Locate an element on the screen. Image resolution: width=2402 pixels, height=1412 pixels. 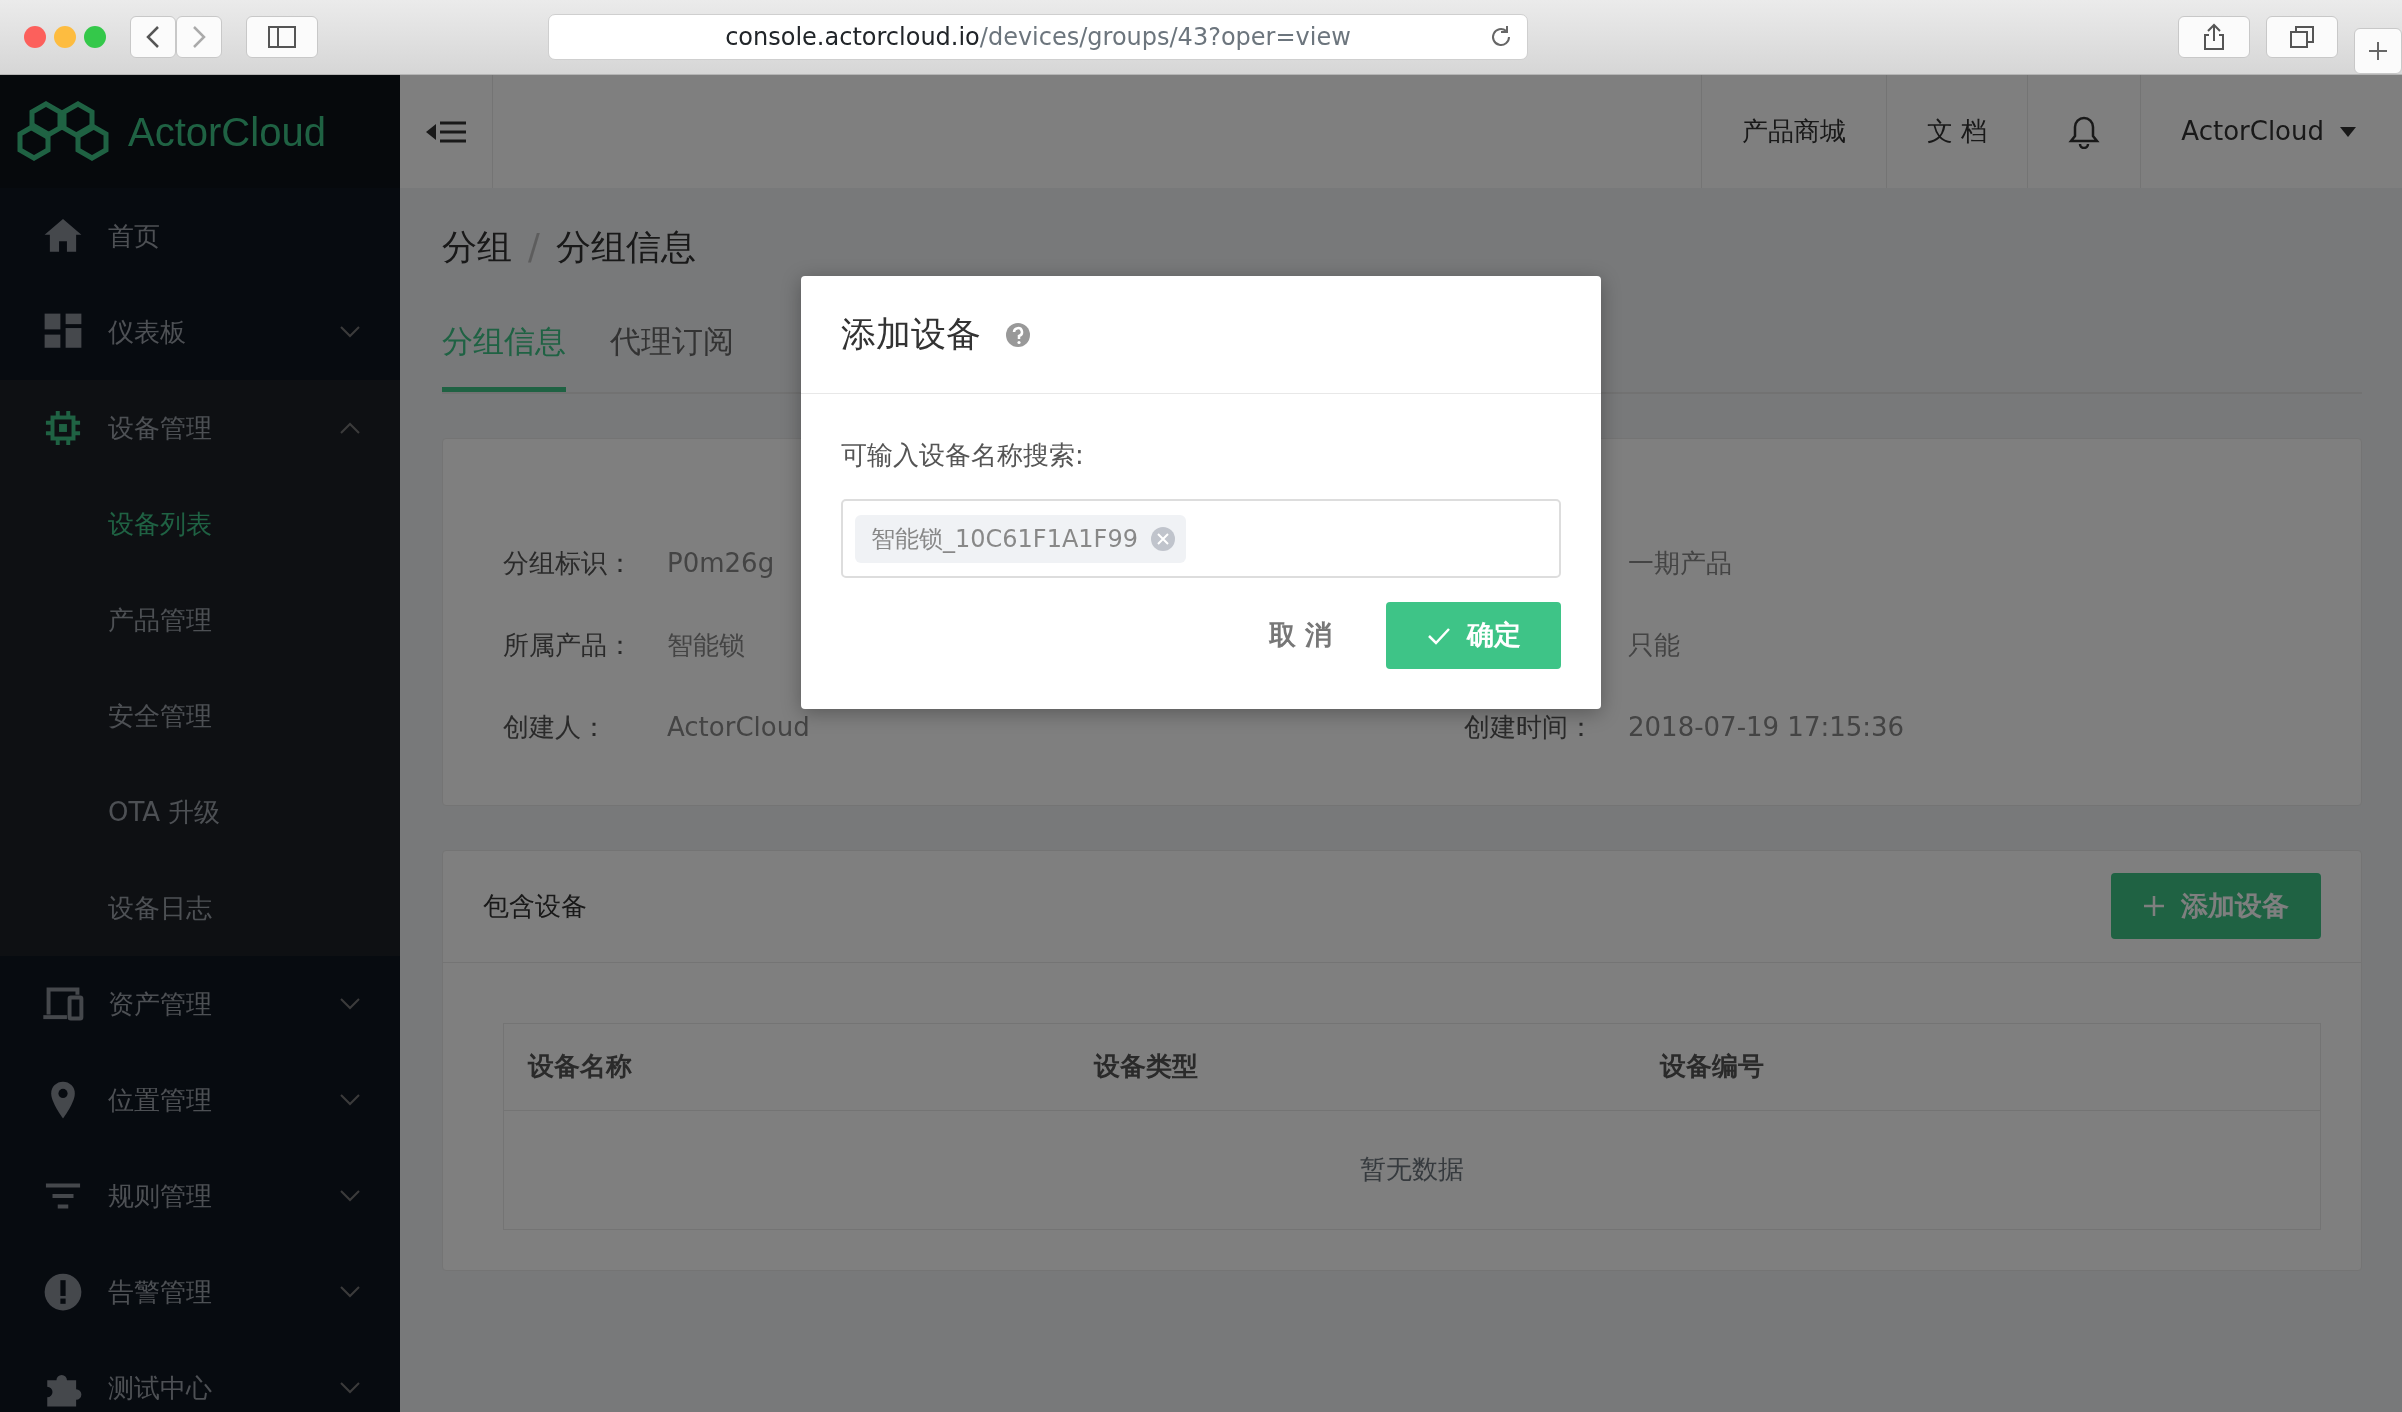
header-link: 产品商城 is located at coordinates (1794, 131).